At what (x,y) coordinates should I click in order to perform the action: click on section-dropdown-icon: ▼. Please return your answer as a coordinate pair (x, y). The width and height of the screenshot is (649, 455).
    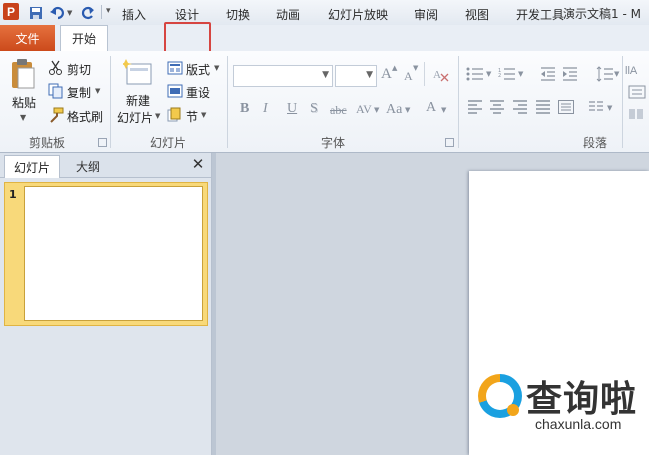
    Looking at the image, I should click on (203, 115).